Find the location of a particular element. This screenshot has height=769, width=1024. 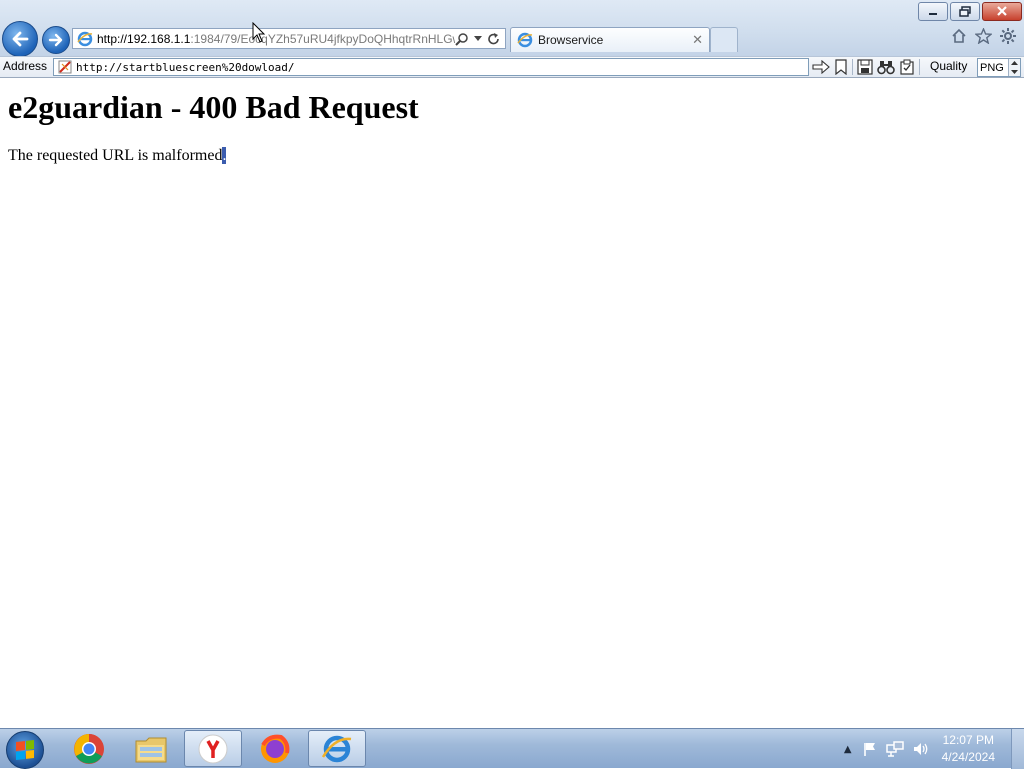

close-window-button is located at coordinates (1002, 11).